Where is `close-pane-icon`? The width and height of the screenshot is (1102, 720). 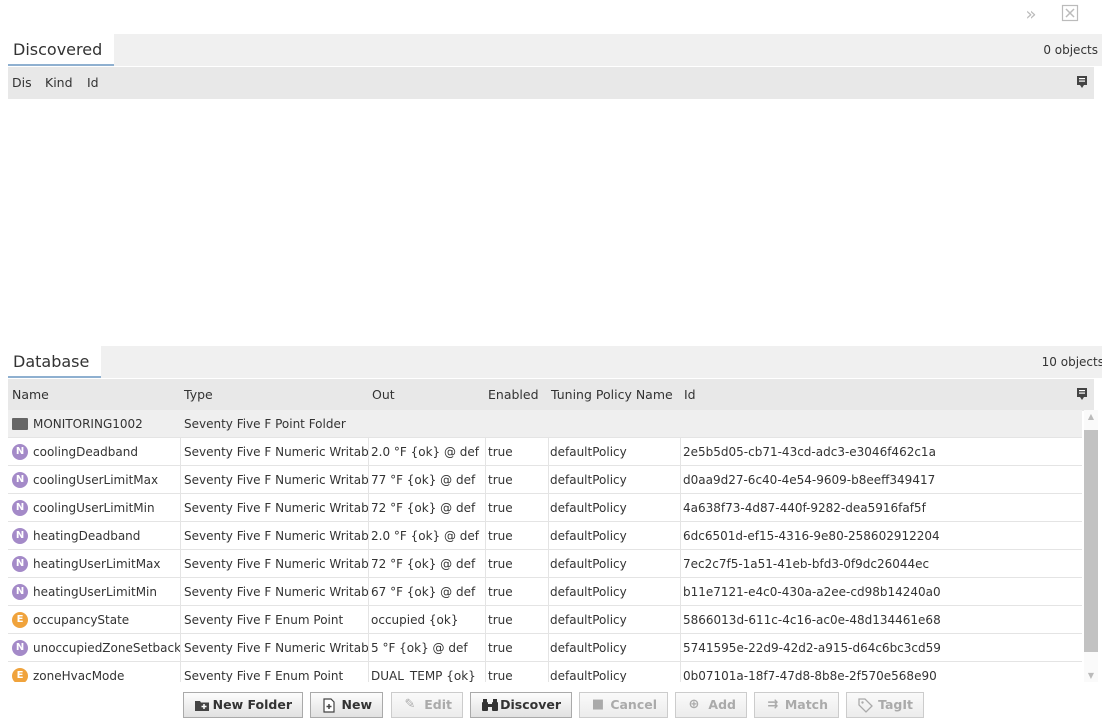 close-pane-icon is located at coordinates (1070, 15).